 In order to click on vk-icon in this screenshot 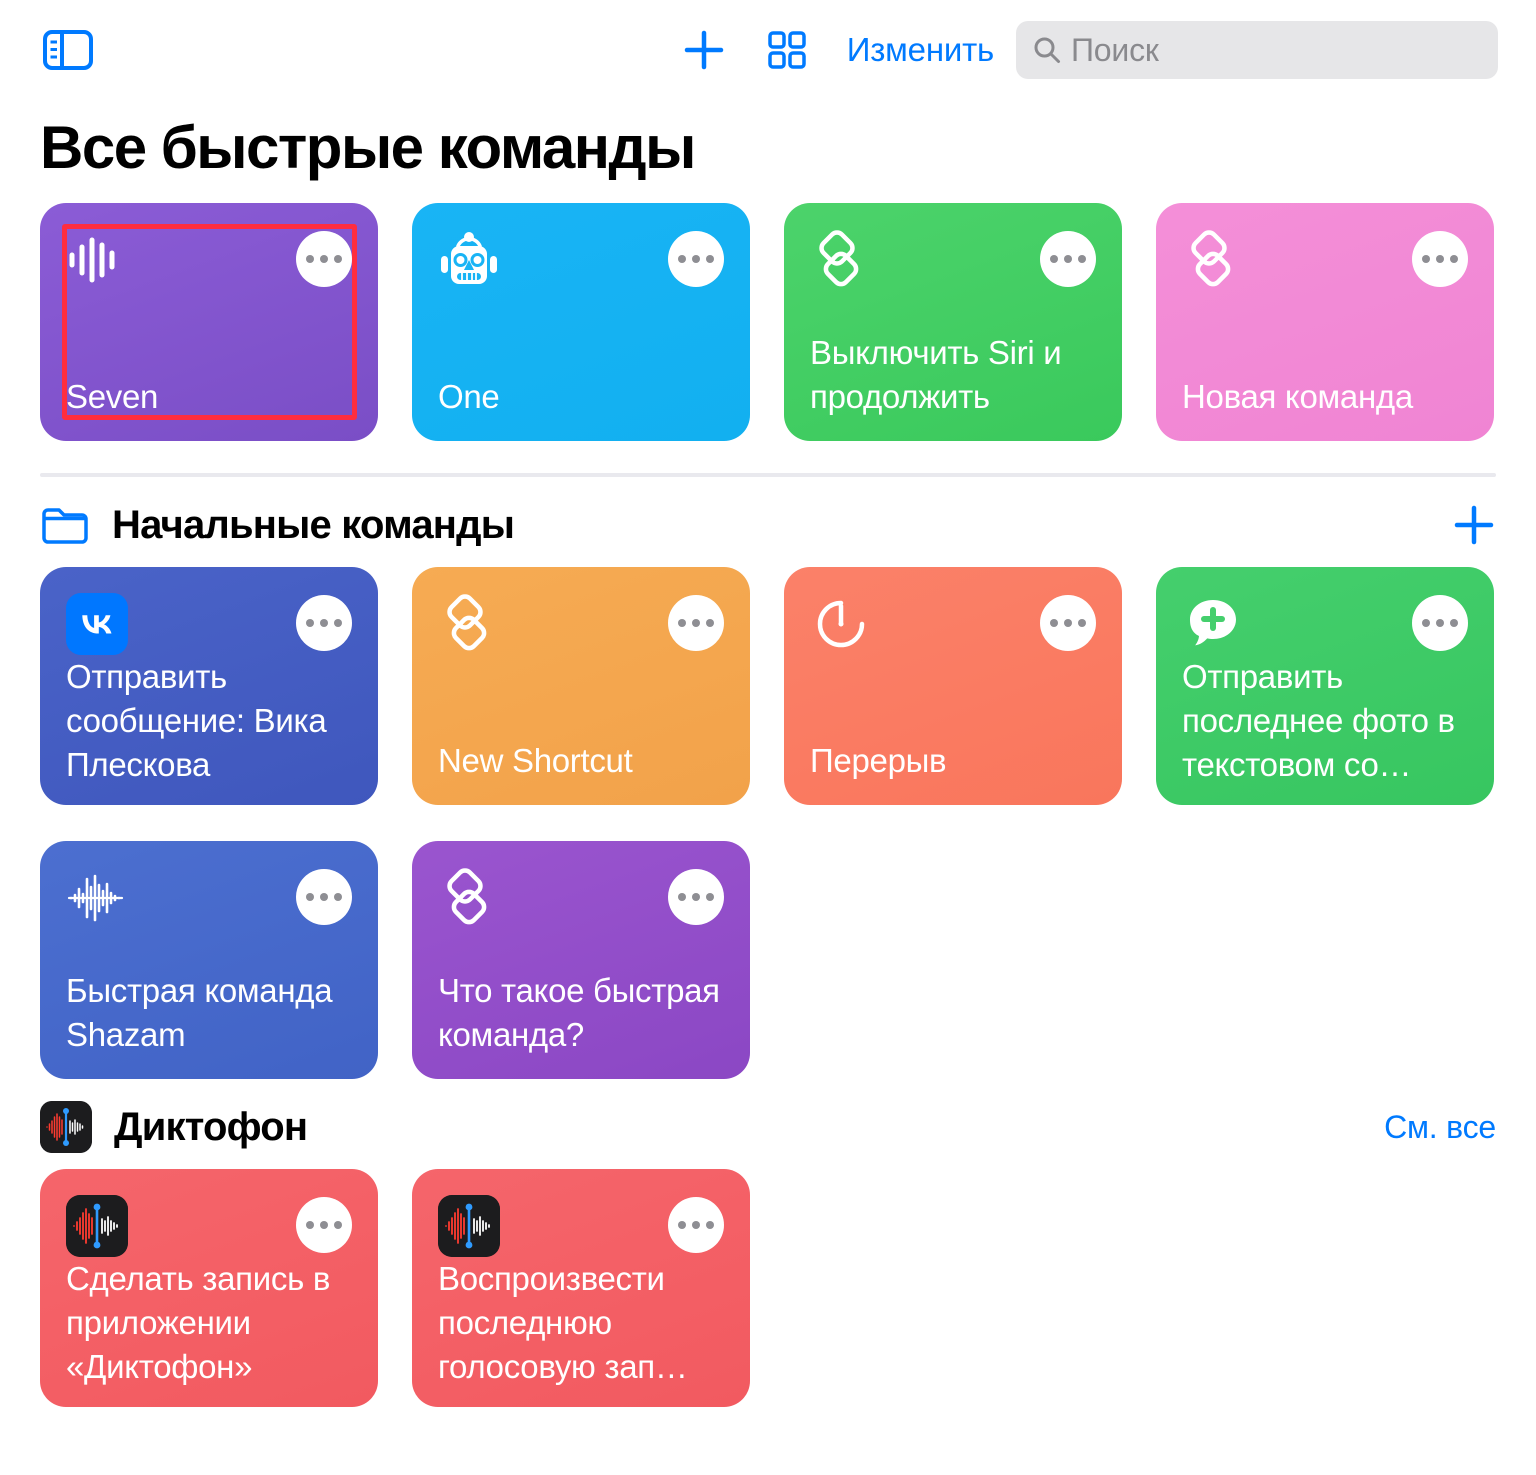, I will do `click(97, 624)`.